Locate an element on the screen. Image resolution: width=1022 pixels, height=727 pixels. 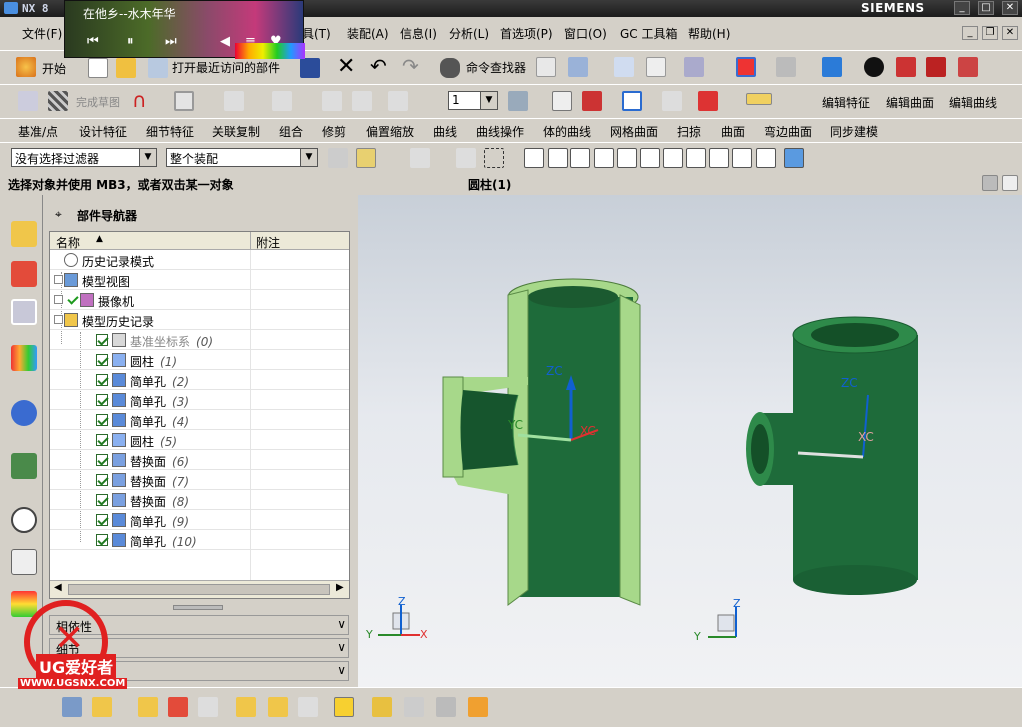
finish-sketch-icon is located at coordinates (58, 101).